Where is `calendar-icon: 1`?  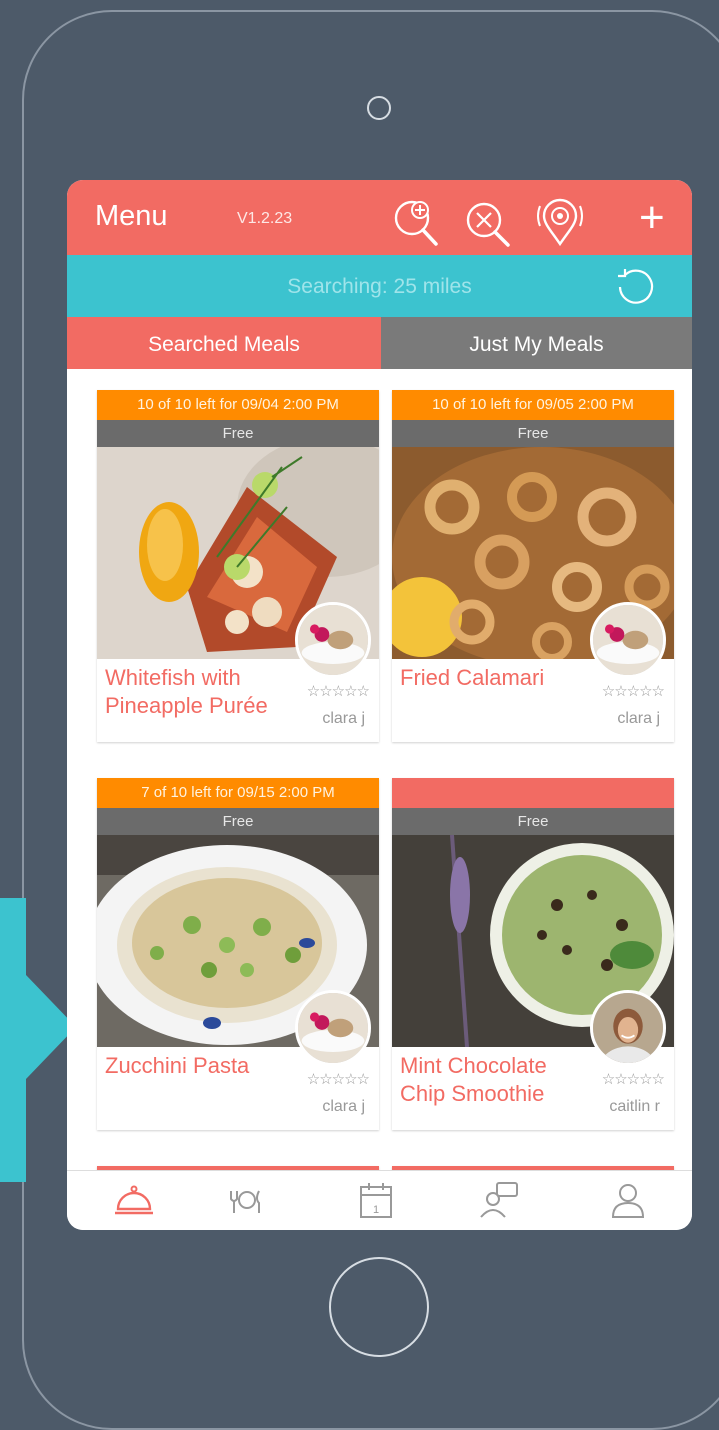
calendar-icon: 1 is located at coordinates (376, 1200).